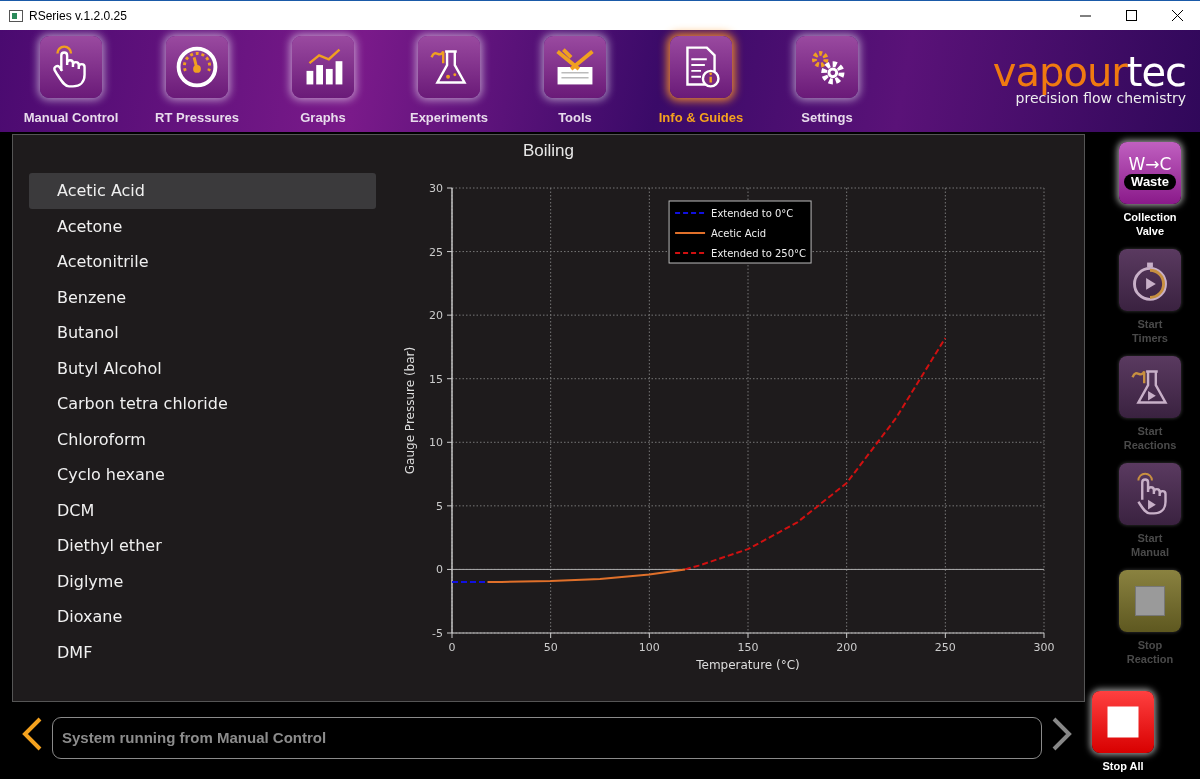 This screenshot has height=779, width=1200. What do you see at coordinates (202, 333) in the screenshot?
I see `solvent-list-item: Butanol` at bounding box center [202, 333].